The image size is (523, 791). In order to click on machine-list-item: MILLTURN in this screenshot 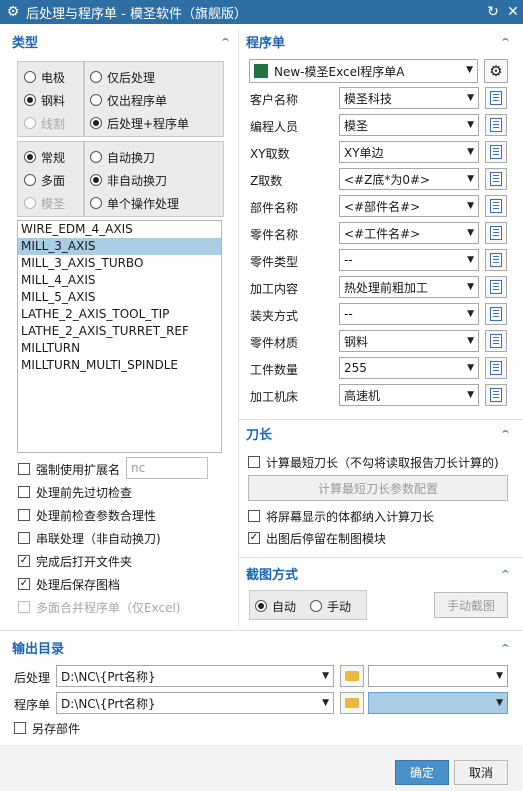, I will do `click(119, 348)`.